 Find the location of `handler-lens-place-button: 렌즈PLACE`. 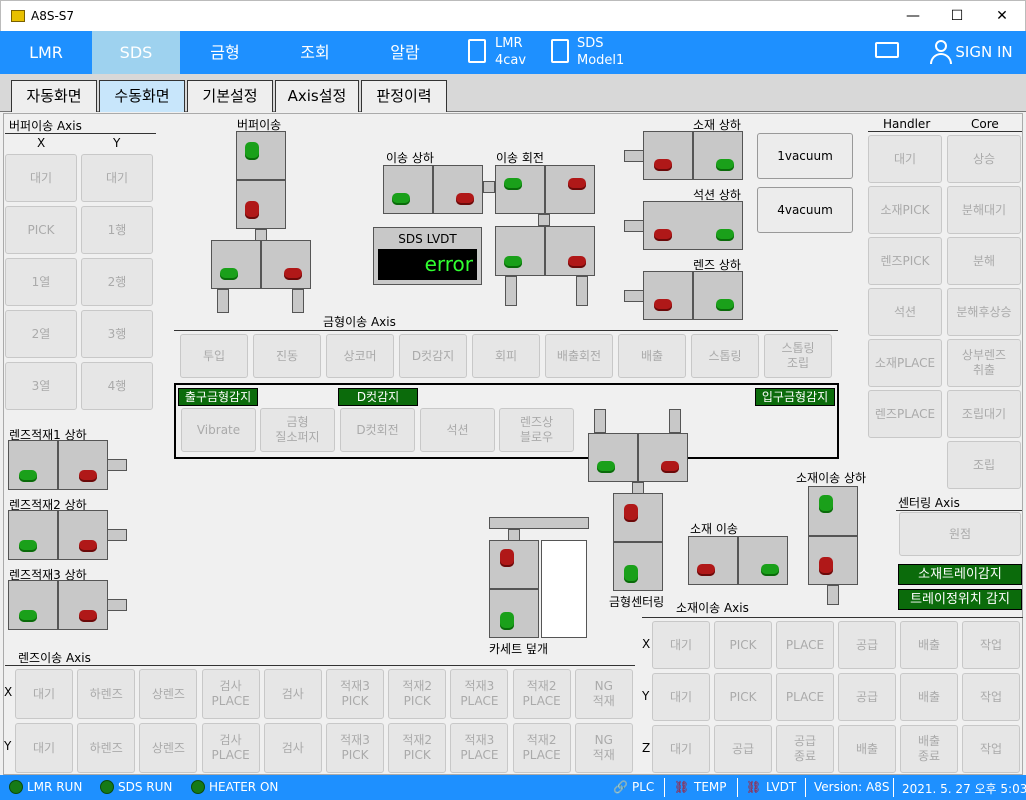

handler-lens-place-button: 렌즈PLACE is located at coordinates (905, 414).